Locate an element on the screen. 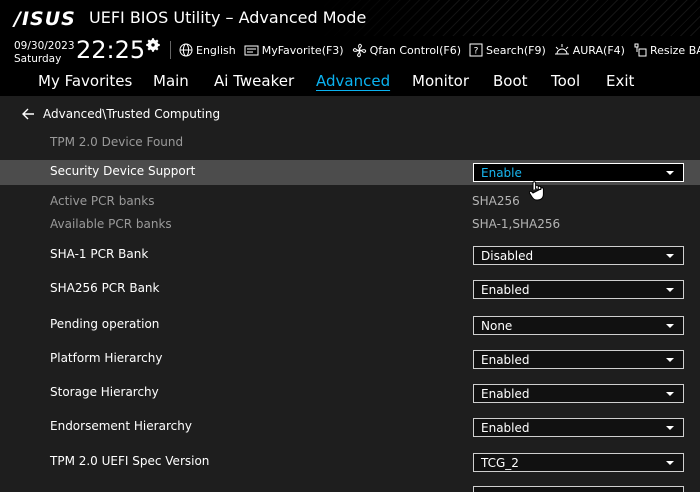 This screenshot has width=700, height=492. toolbar-divider is located at coordinates (170, 50).